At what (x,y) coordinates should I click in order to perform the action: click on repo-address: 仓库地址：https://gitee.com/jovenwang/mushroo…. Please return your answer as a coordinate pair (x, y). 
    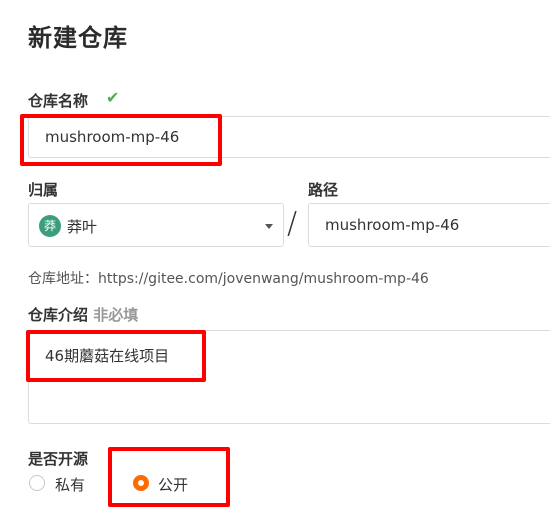
    Looking at the image, I should click on (228, 278).